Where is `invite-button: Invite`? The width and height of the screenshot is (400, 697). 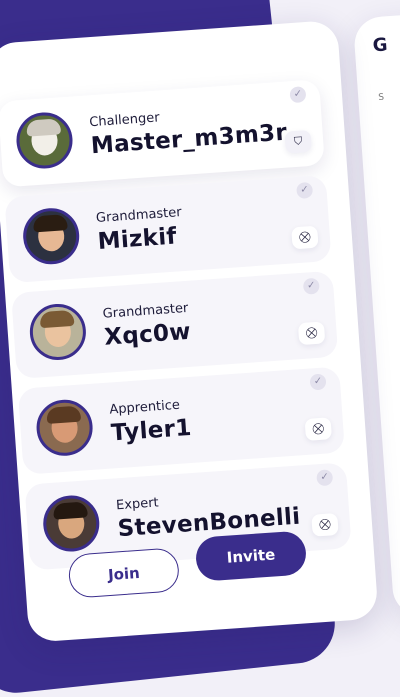 invite-button: Invite is located at coordinates (251, 556).